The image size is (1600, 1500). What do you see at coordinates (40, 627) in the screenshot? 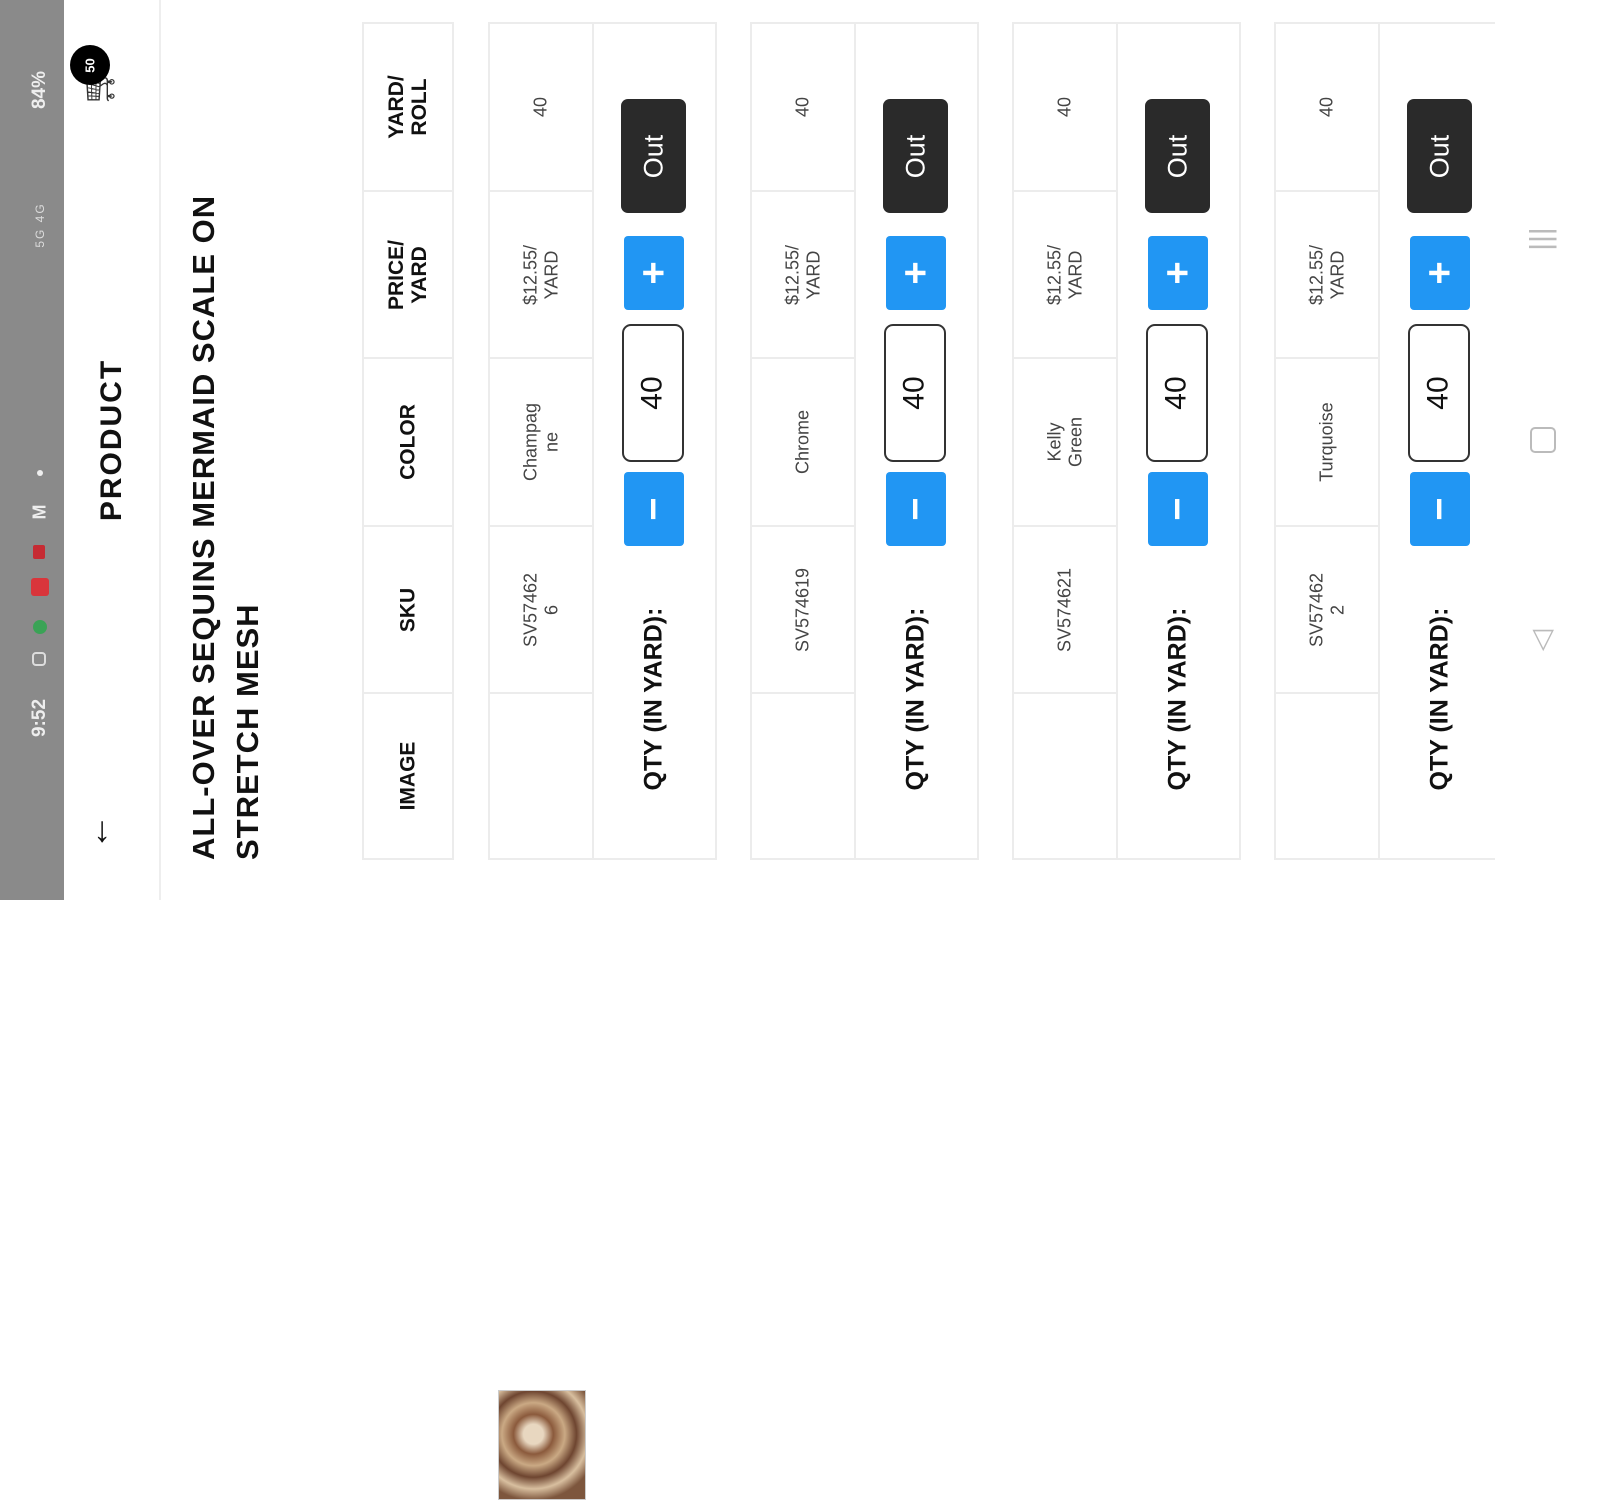
I see `app-notification-icon` at bounding box center [40, 627].